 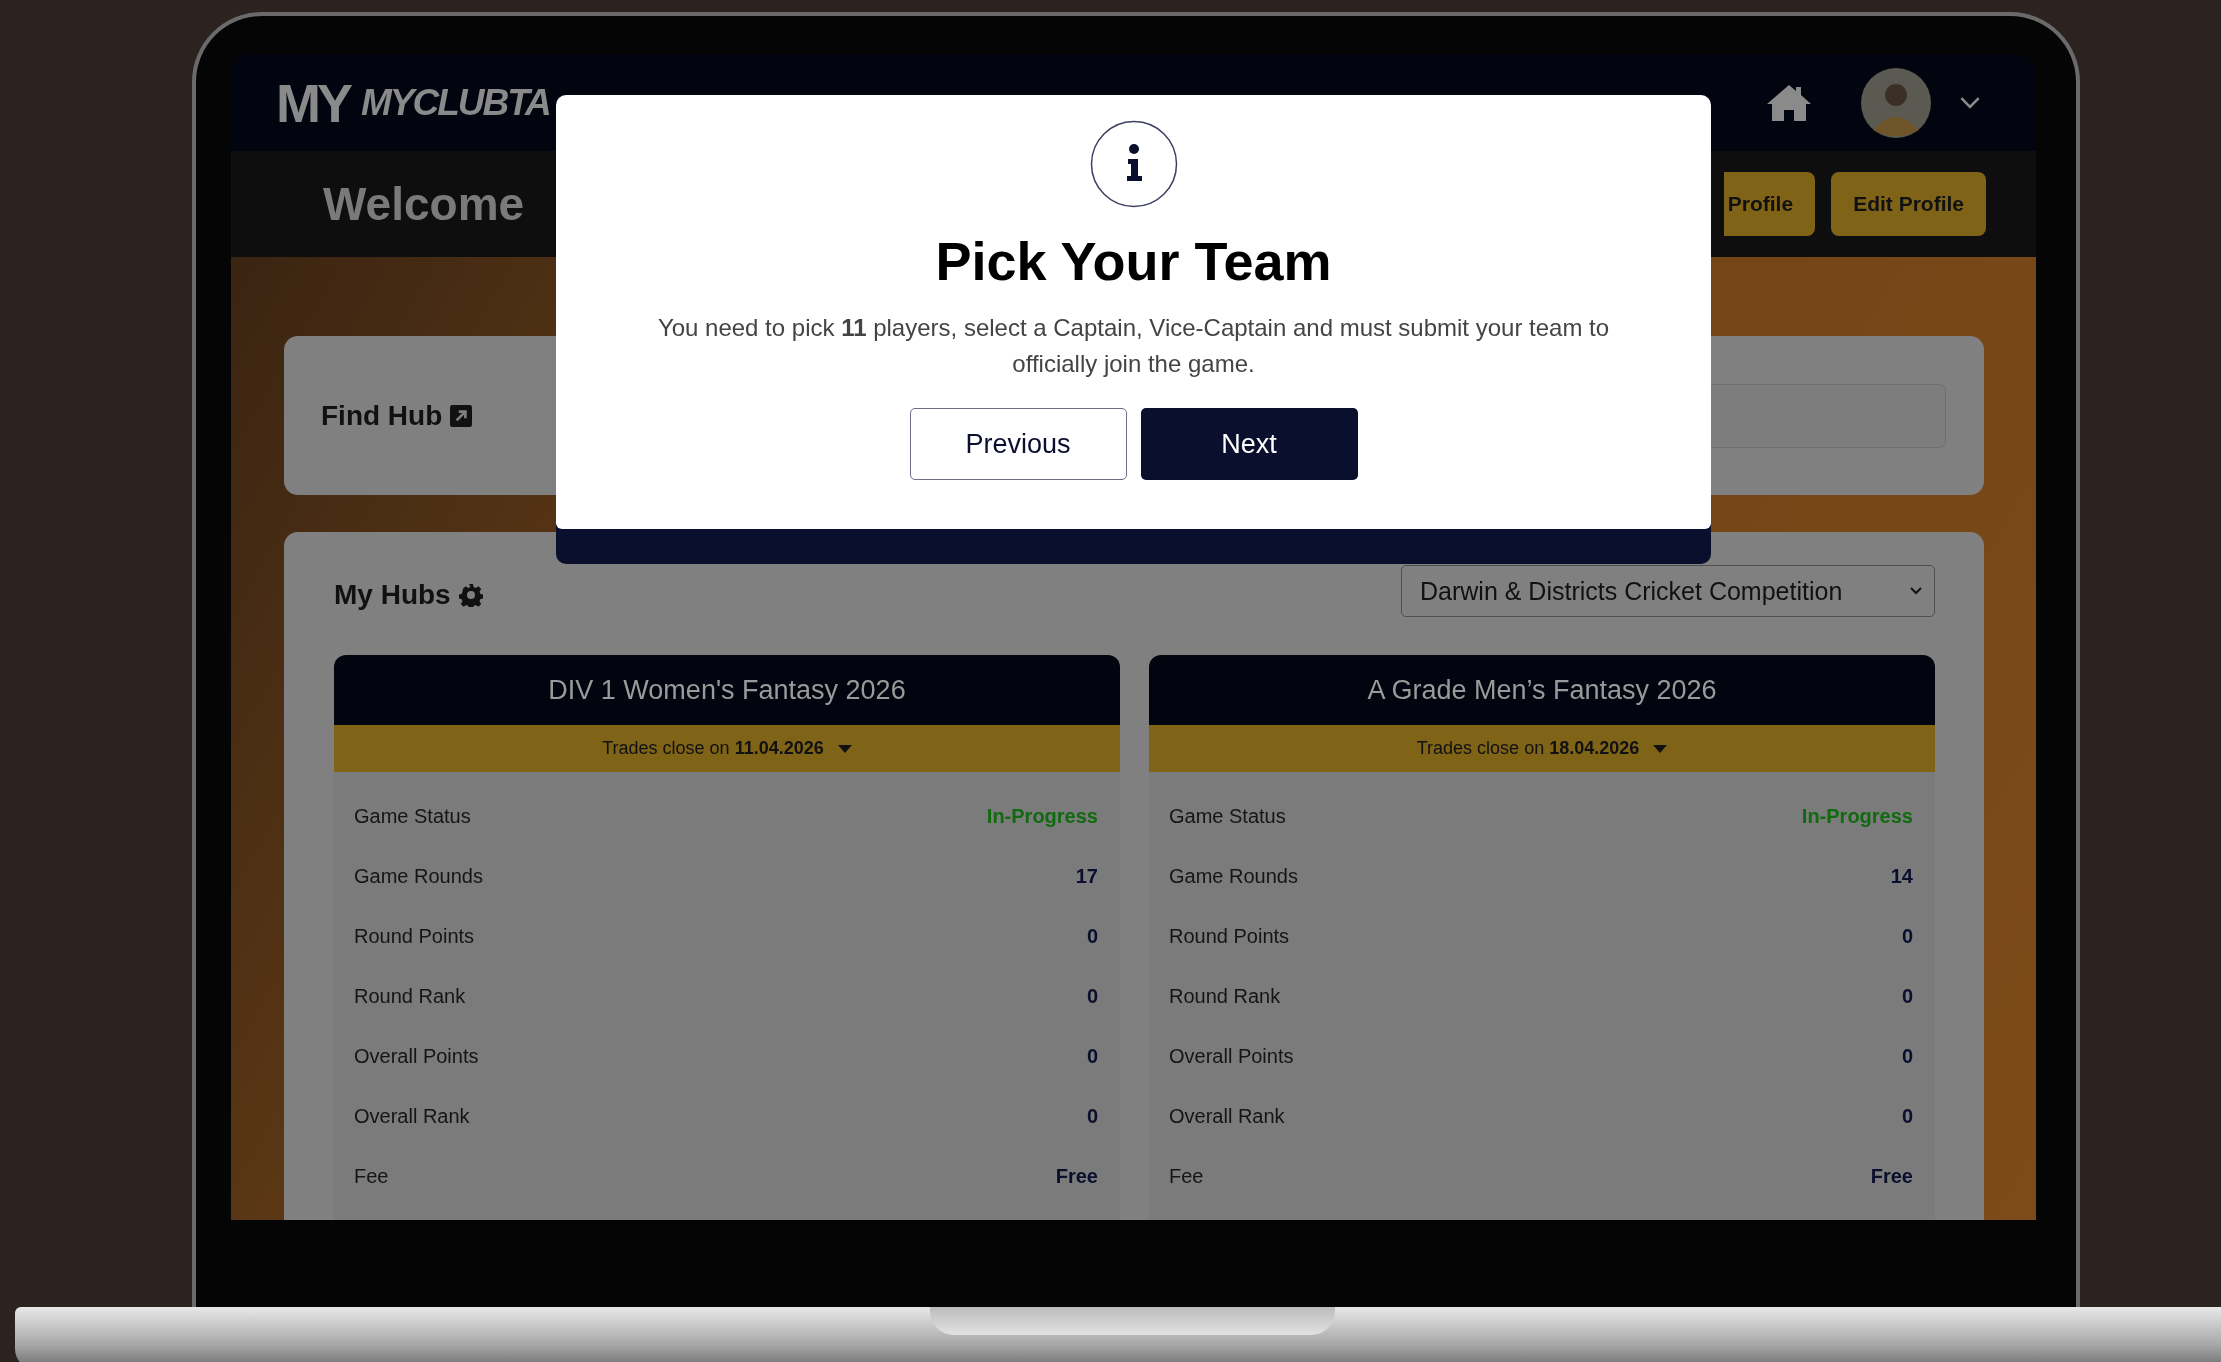 What do you see at coordinates (456, 102) in the screenshot?
I see `logo-text: MYCLUBTA` at bounding box center [456, 102].